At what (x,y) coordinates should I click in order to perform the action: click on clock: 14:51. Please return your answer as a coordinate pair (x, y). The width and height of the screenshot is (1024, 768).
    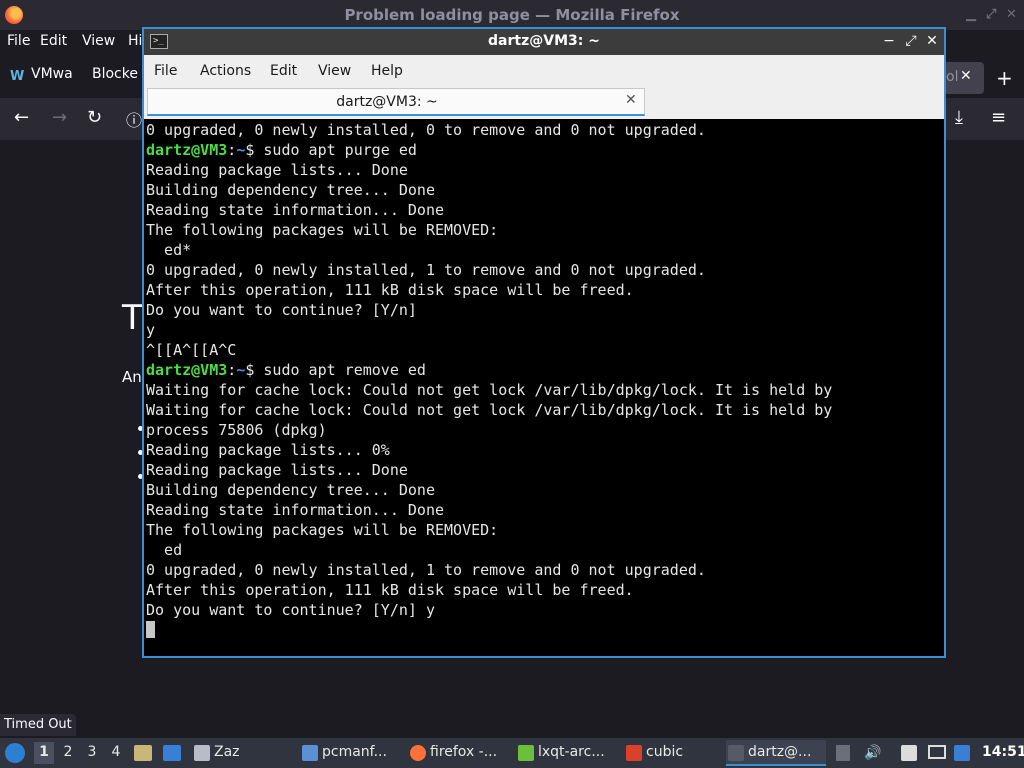
    Looking at the image, I should click on (1003, 752).